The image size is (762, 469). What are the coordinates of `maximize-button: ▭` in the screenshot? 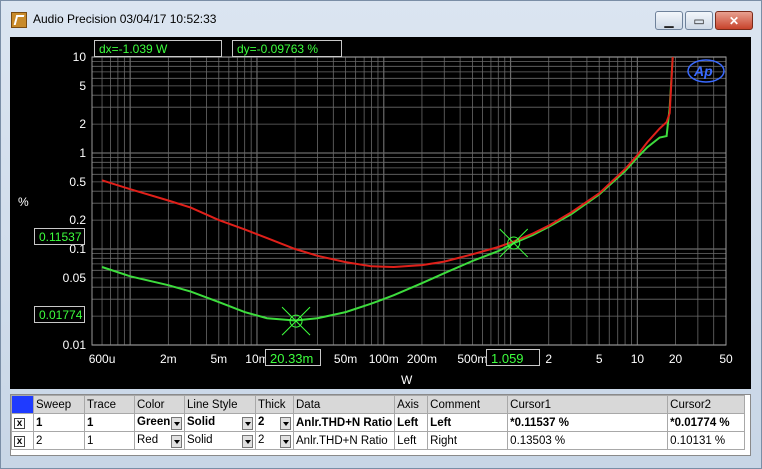 It's located at (699, 20).